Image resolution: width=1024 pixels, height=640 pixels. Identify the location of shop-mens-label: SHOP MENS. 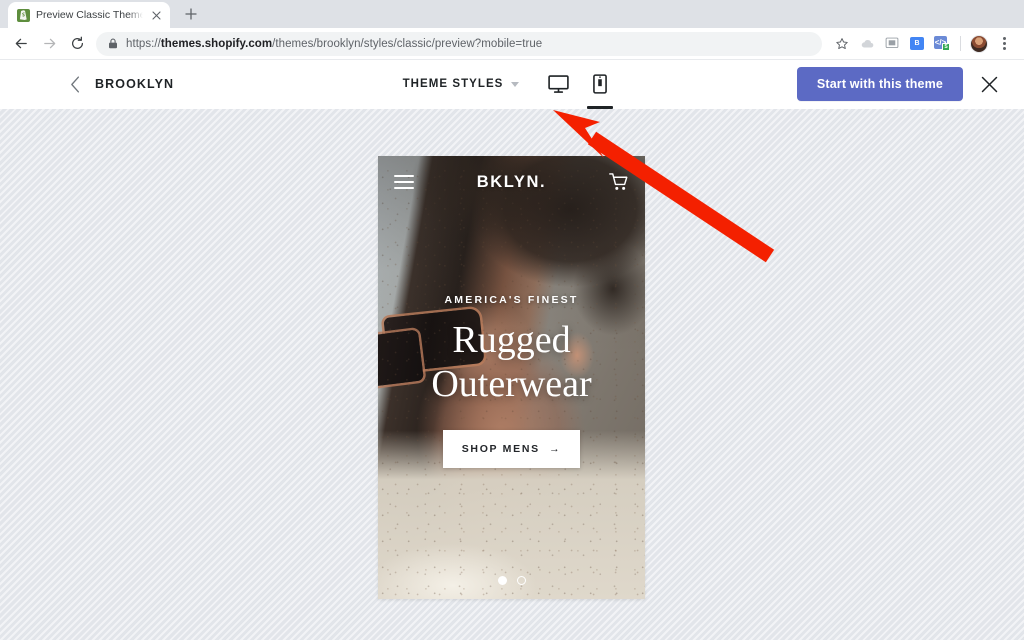
(500, 449).